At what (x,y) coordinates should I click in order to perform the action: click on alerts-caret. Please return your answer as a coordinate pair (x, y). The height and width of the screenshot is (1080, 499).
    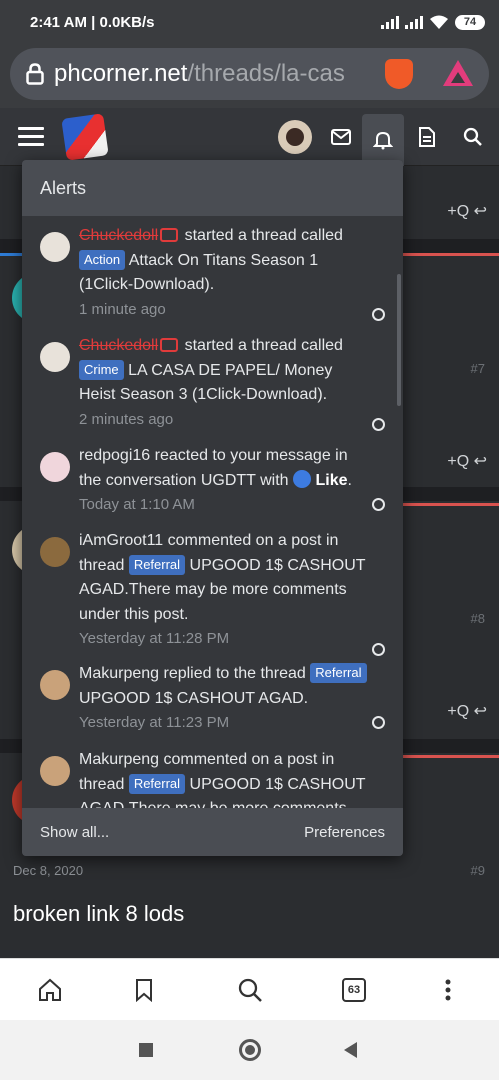
    Looking at the image, I should click on (381, 156).